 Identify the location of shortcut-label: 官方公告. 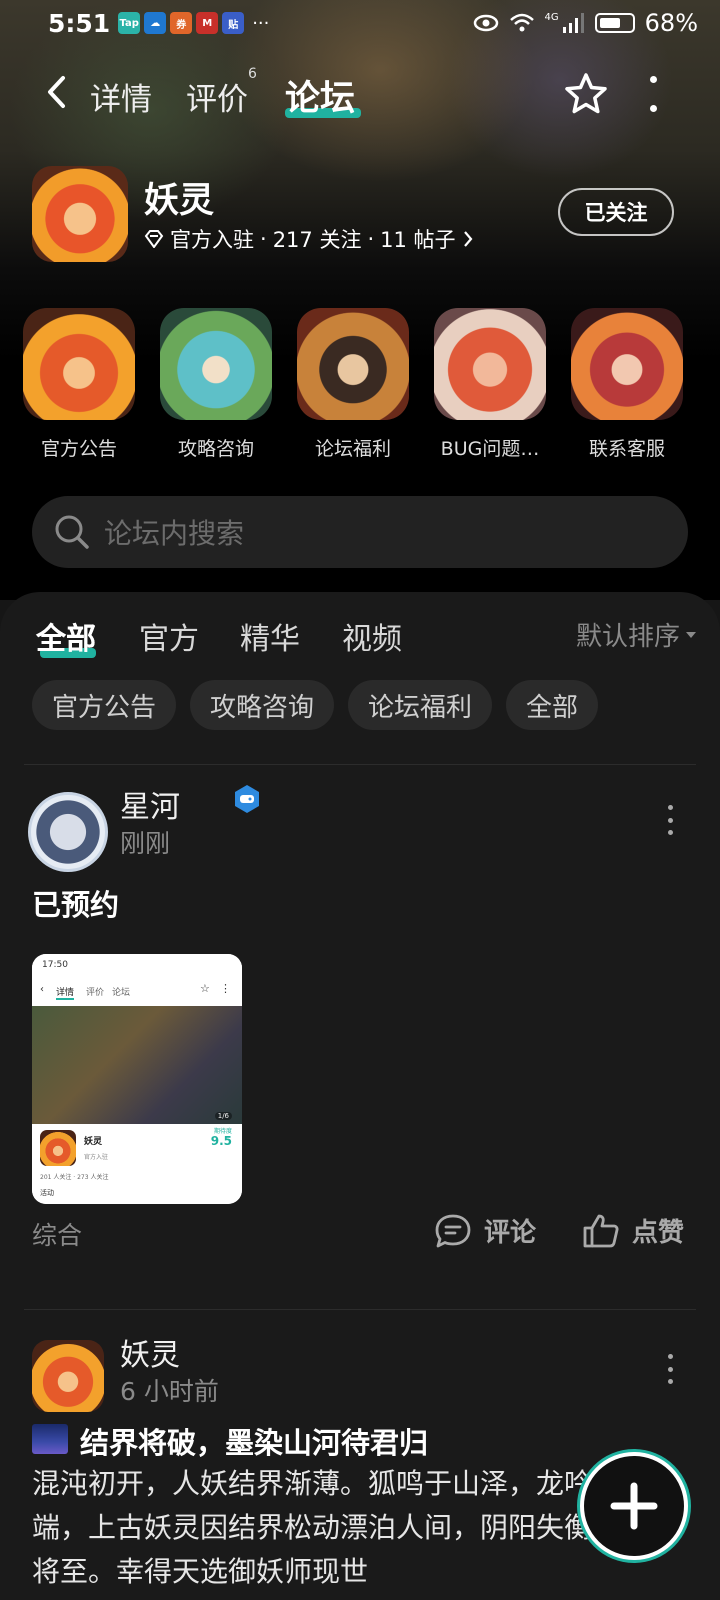
(78, 449).